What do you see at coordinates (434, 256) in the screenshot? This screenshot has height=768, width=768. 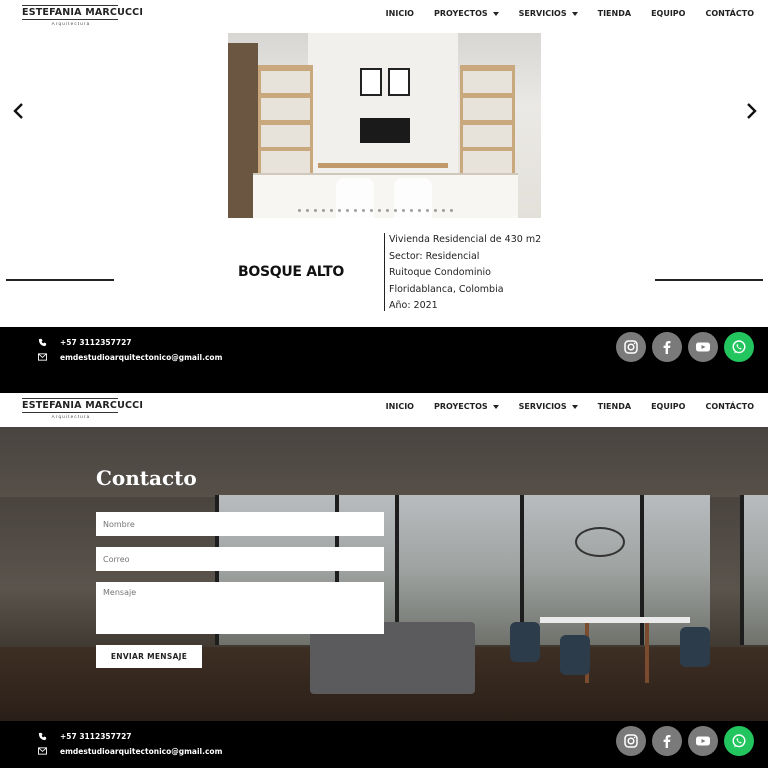 I see `detail-sector: Sector: Residencial` at bounding box center [434, 256].